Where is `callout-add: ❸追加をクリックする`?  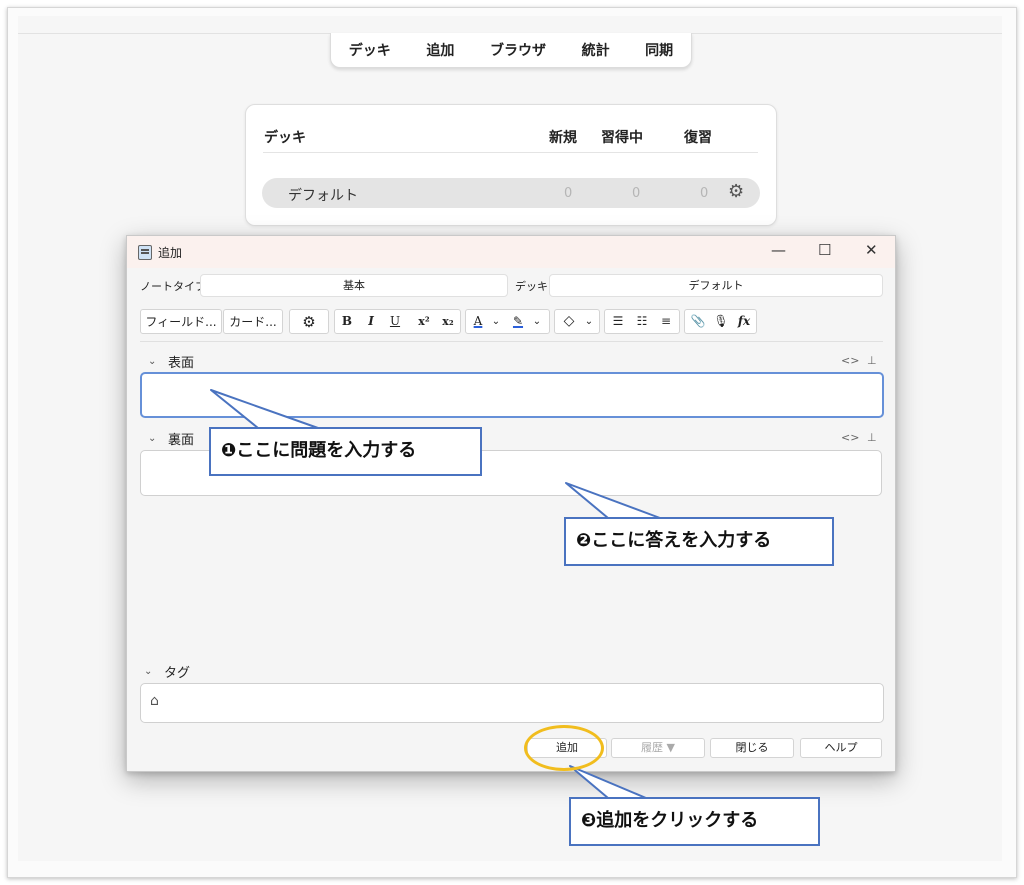 callout-add: ❸追加をクリックする is located at coordinates (694, 821).